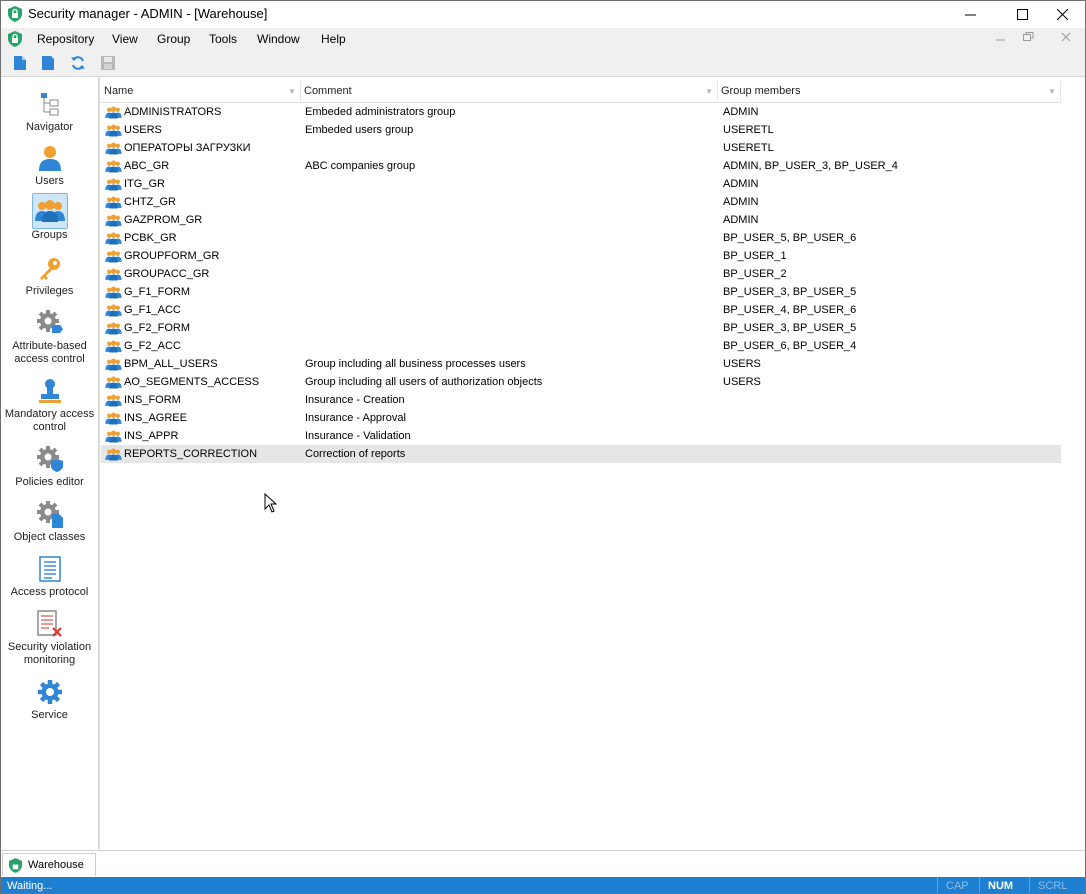  What do you see at coordinates (125, 39) in the screenshot?
I see `menu-view: View` at bounding box center [125, 39].